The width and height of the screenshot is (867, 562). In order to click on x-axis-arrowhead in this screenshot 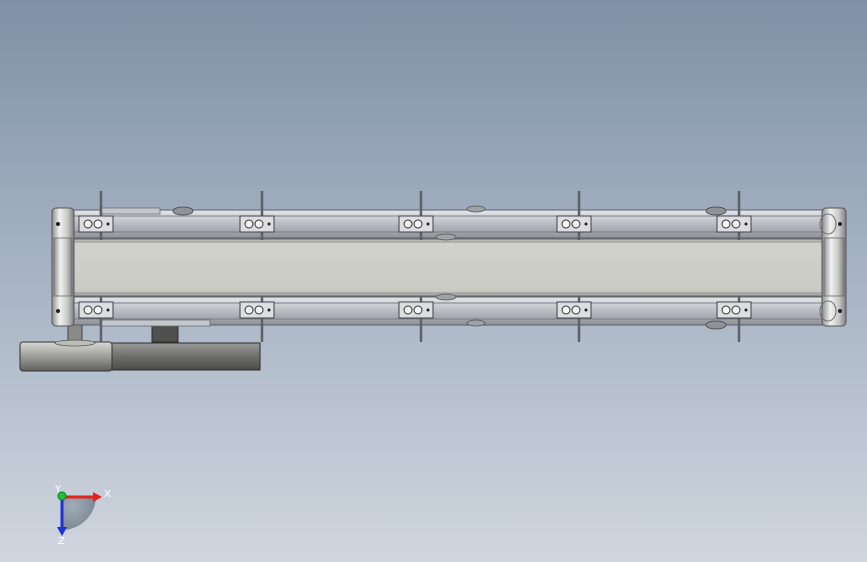, I will do `click(97, 497)`.